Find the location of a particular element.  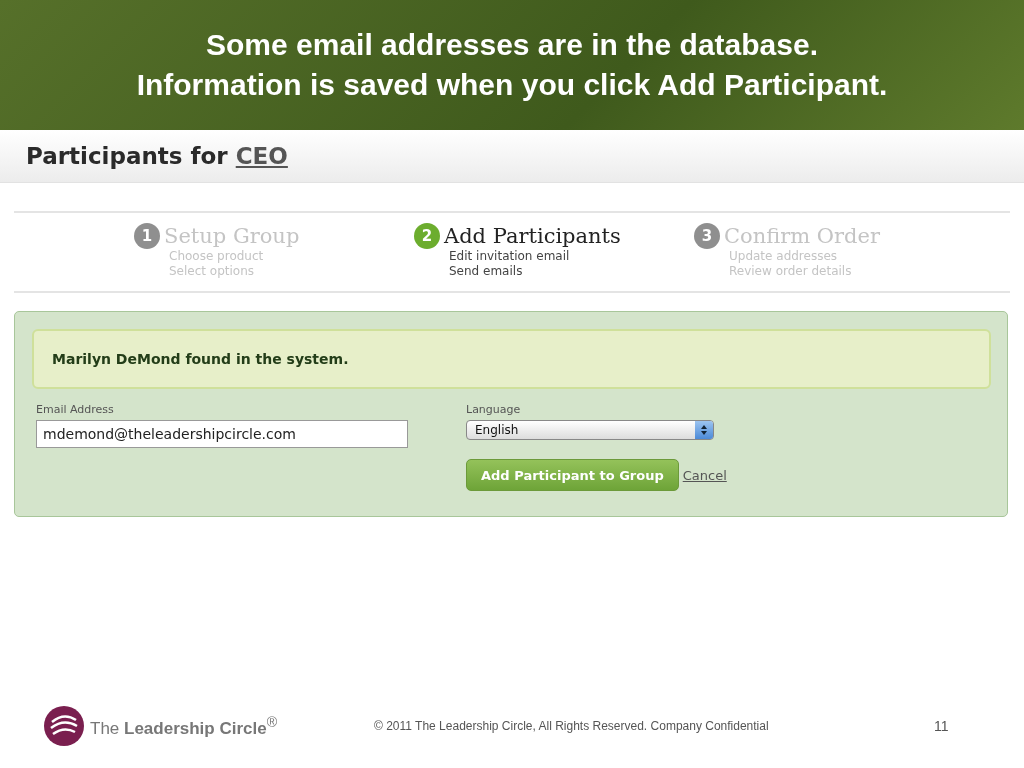

step-title: Setup Group is located at coordinates (232, 236).